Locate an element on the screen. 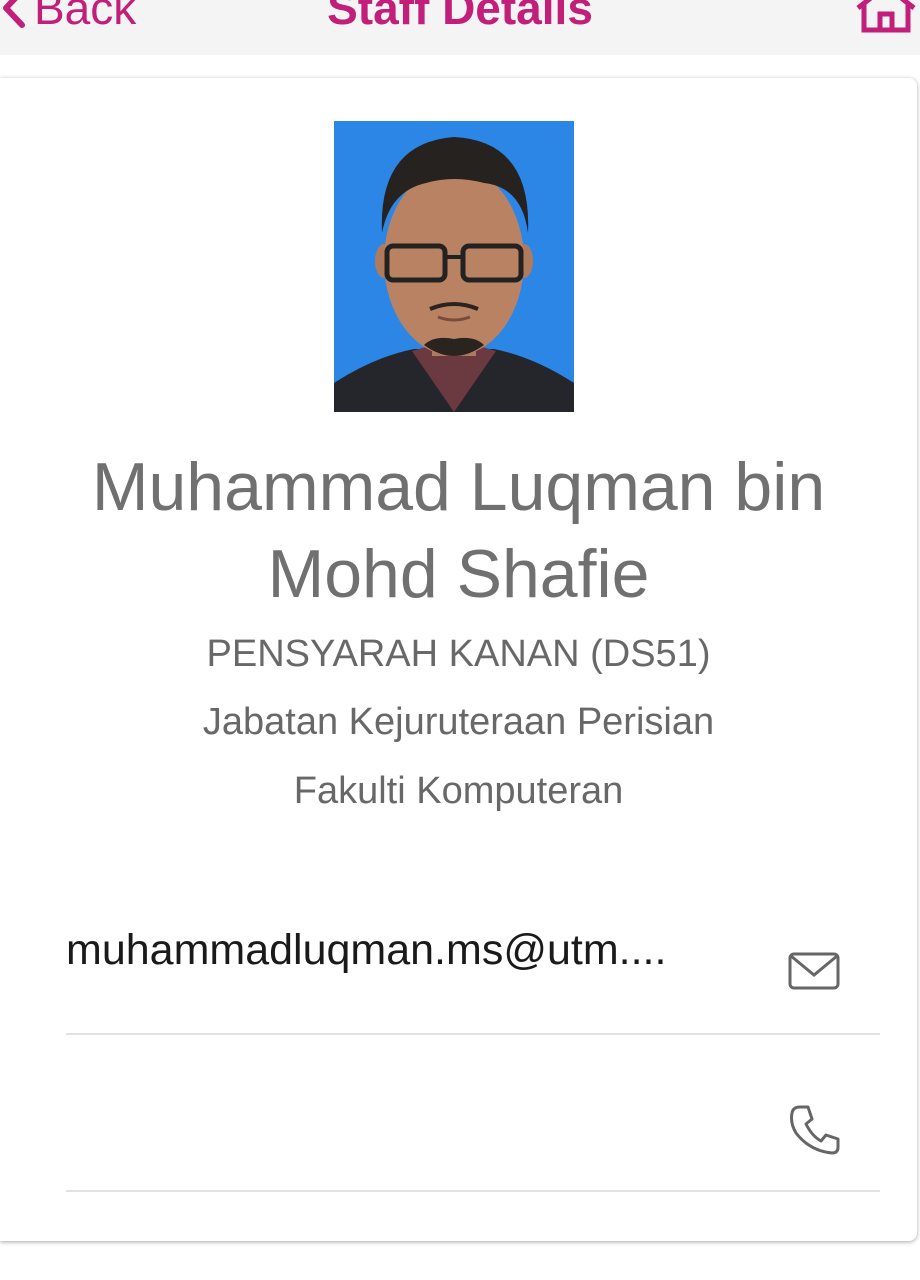  mail-icon is located at coordinates (814, 972).